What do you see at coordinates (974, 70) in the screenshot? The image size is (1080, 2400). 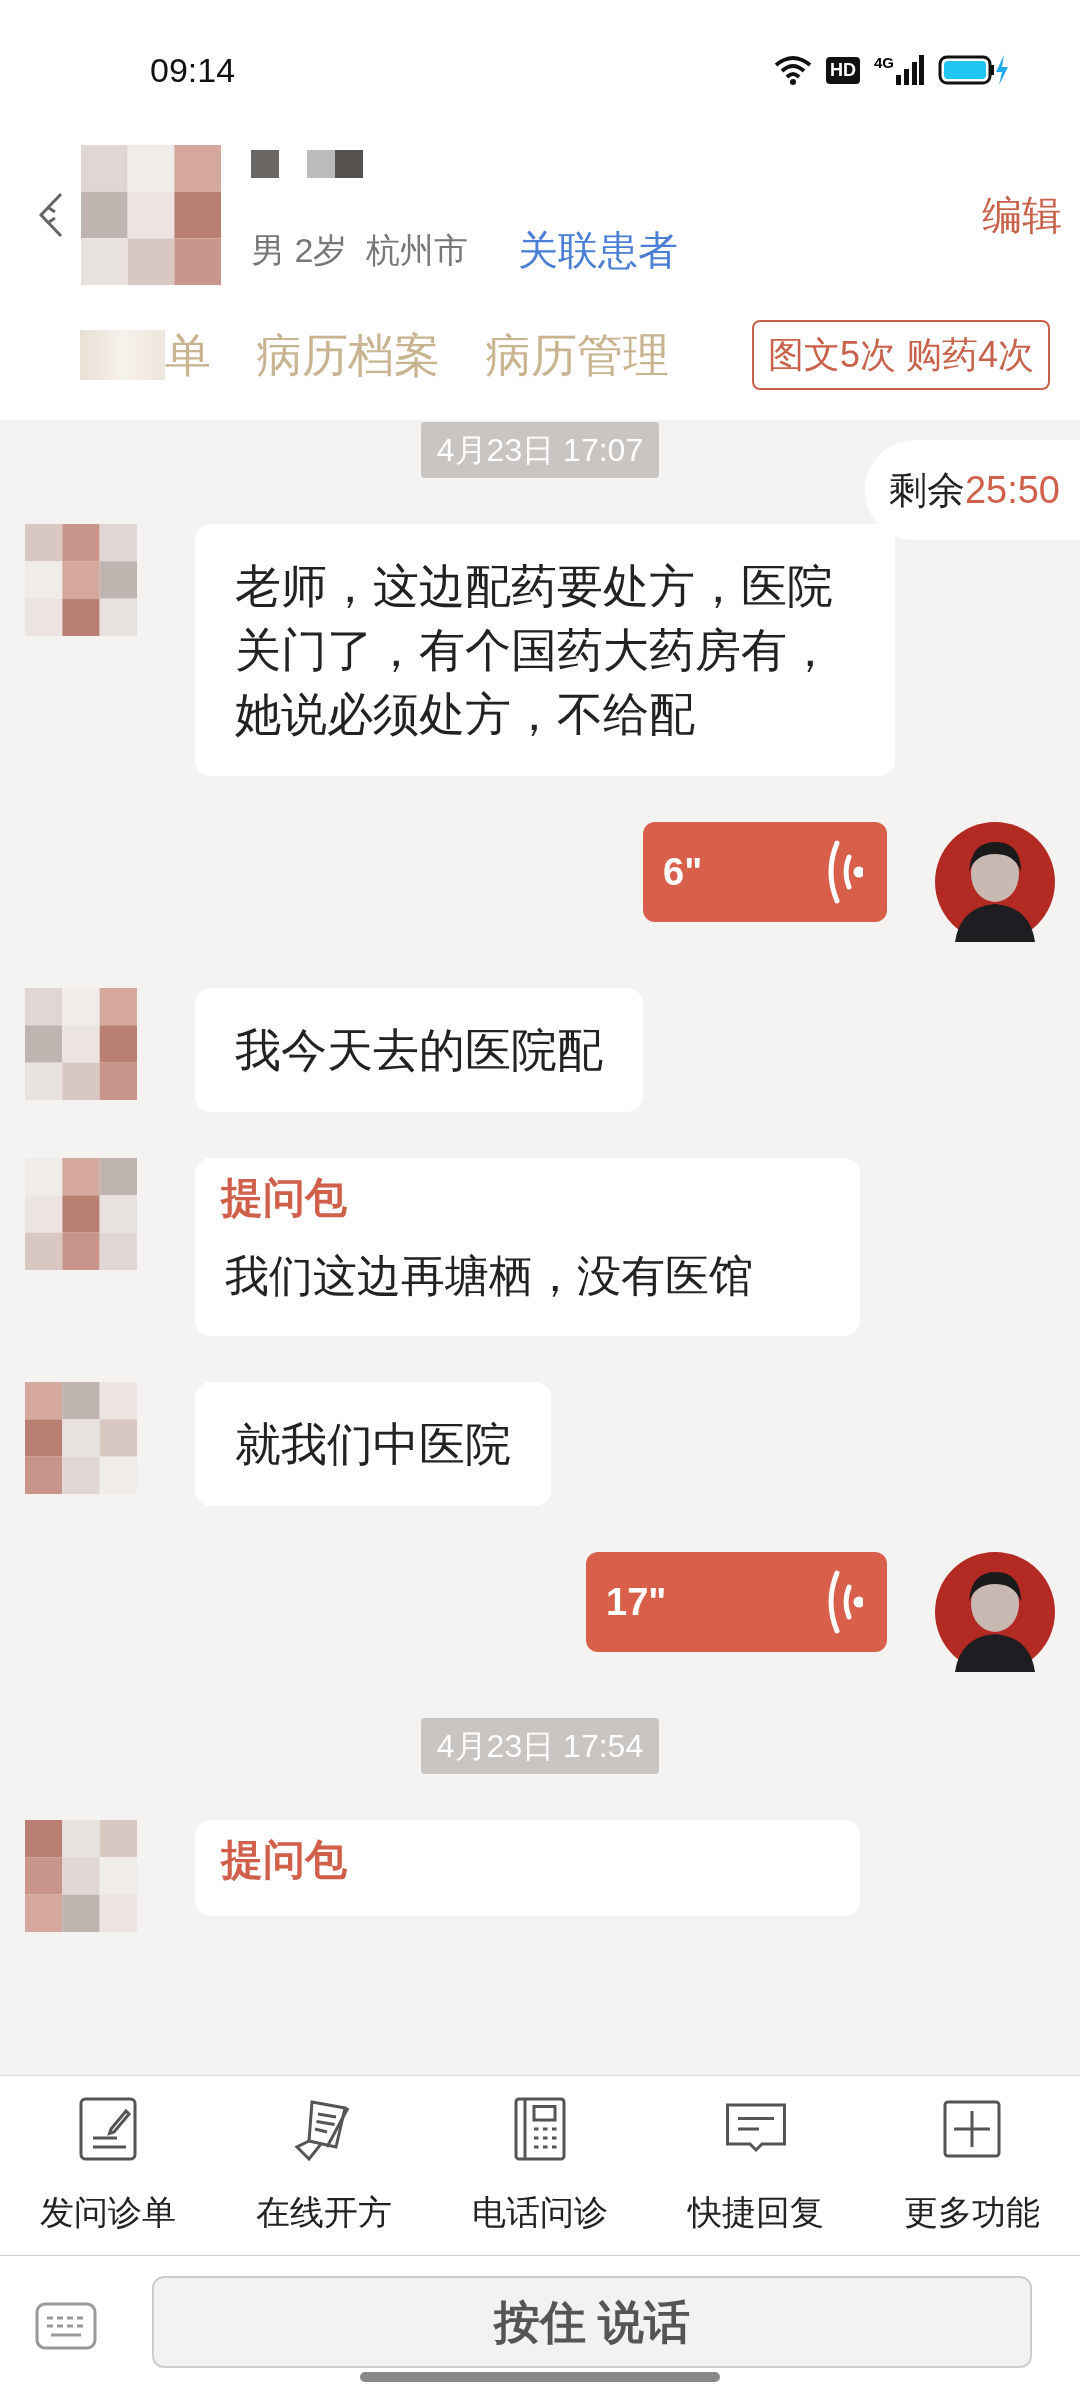 I see `battery-charging-icon` at bounding box center [974, 70].